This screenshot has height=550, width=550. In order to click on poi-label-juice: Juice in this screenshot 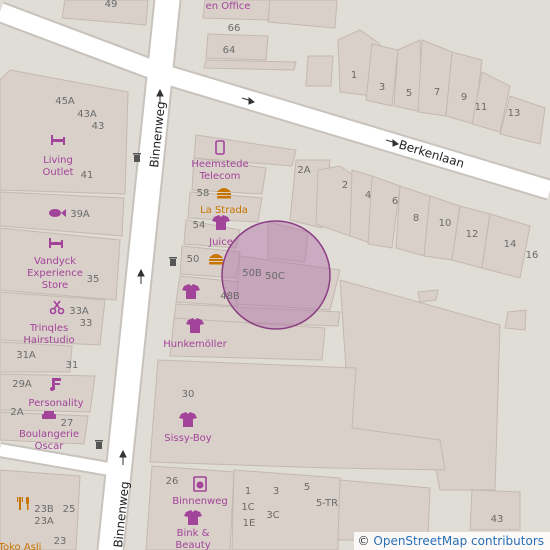, I will do `click(220, 242)`.